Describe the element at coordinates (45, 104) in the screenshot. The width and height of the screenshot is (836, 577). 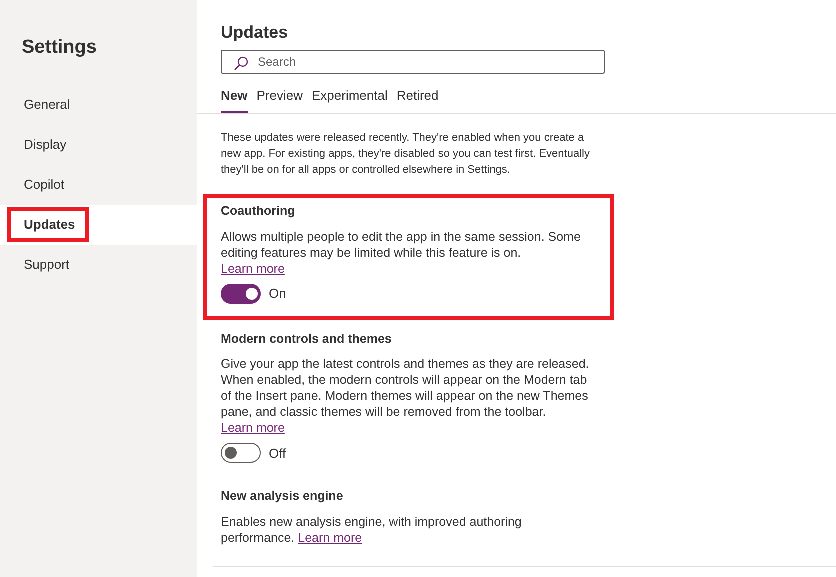
I see `sidebar-item: General` at that location.